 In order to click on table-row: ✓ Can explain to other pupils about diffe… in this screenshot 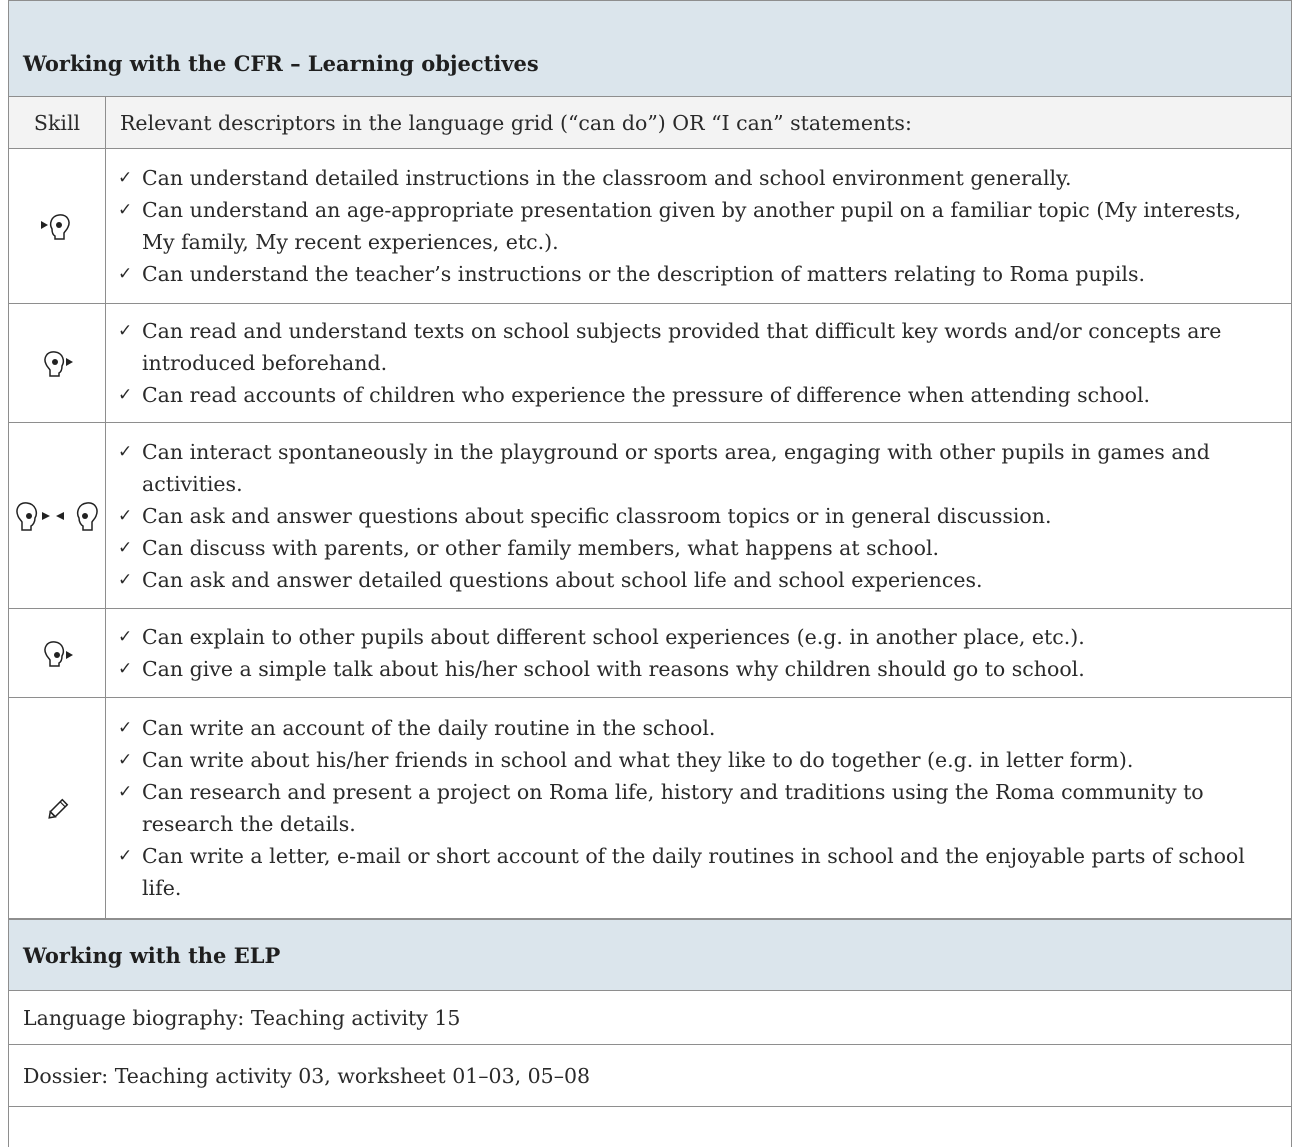, I will do `click(650, 653)`.